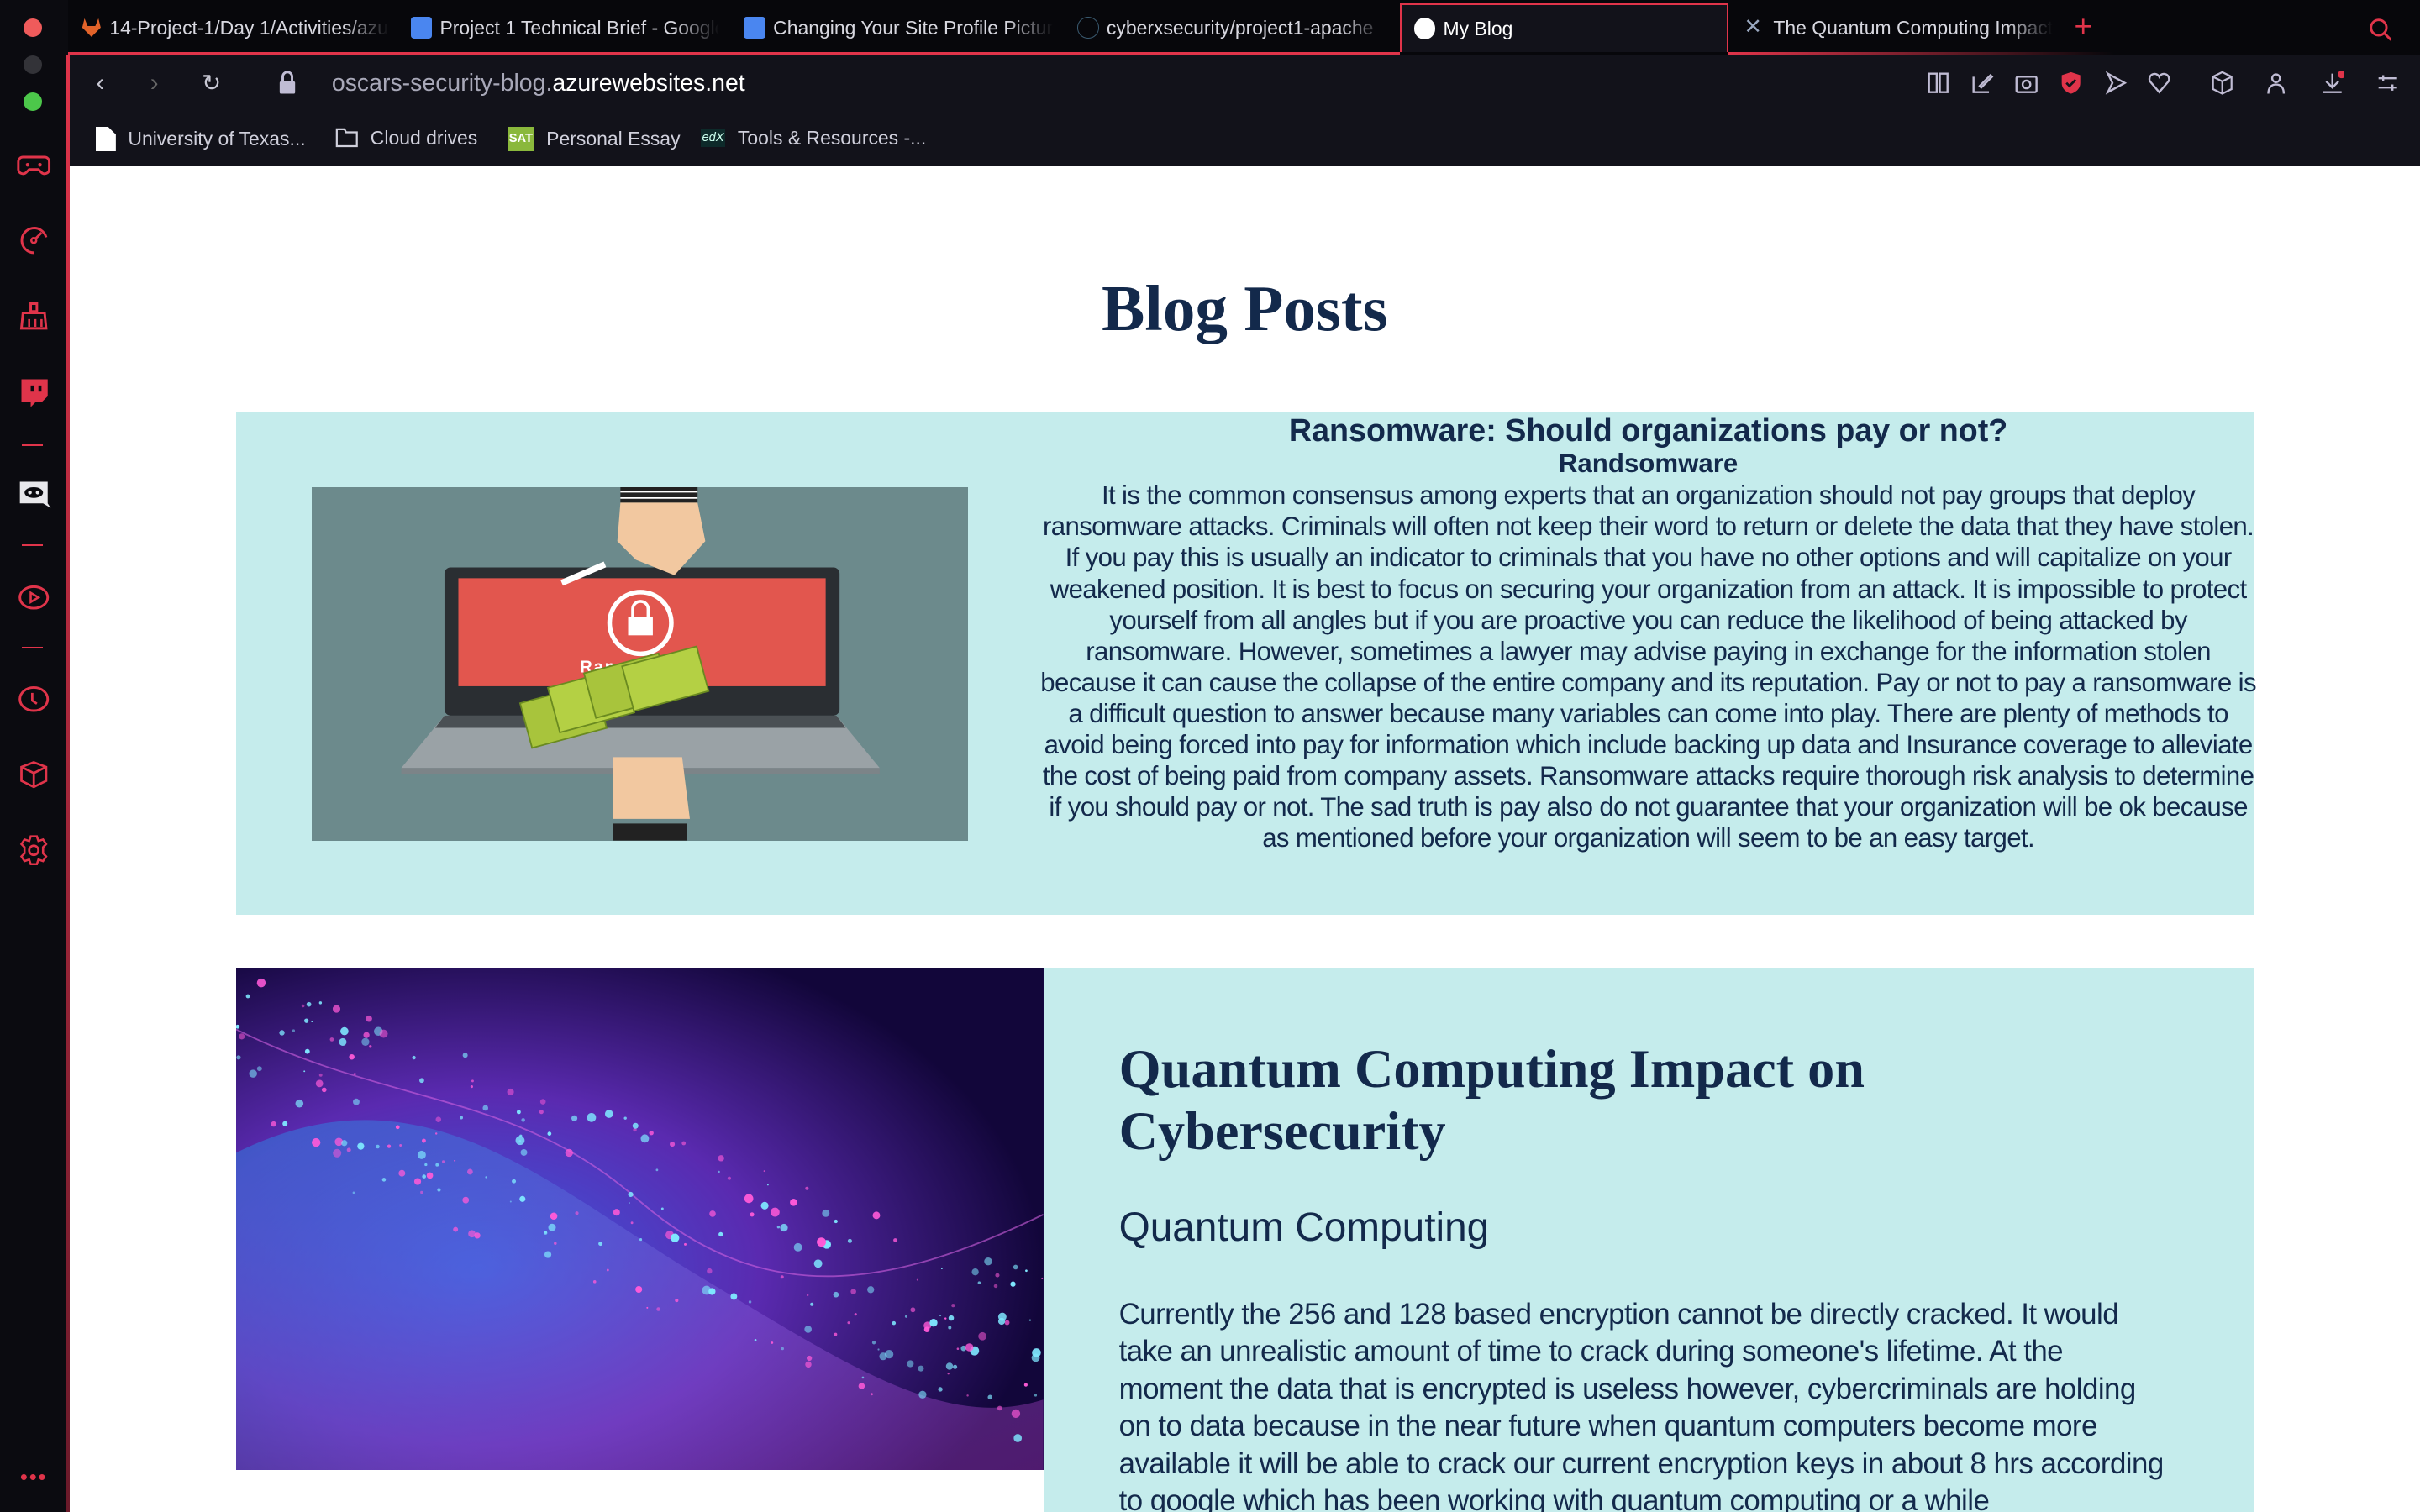 Image resolution: width=2420 pixels, height=1512 pixels. What do you see at coordinates (564, 27) in the screenshot?
I see `tab-project-brief: Project 1 Technical Brief - Google Docs` at bounding box center [564, 27].